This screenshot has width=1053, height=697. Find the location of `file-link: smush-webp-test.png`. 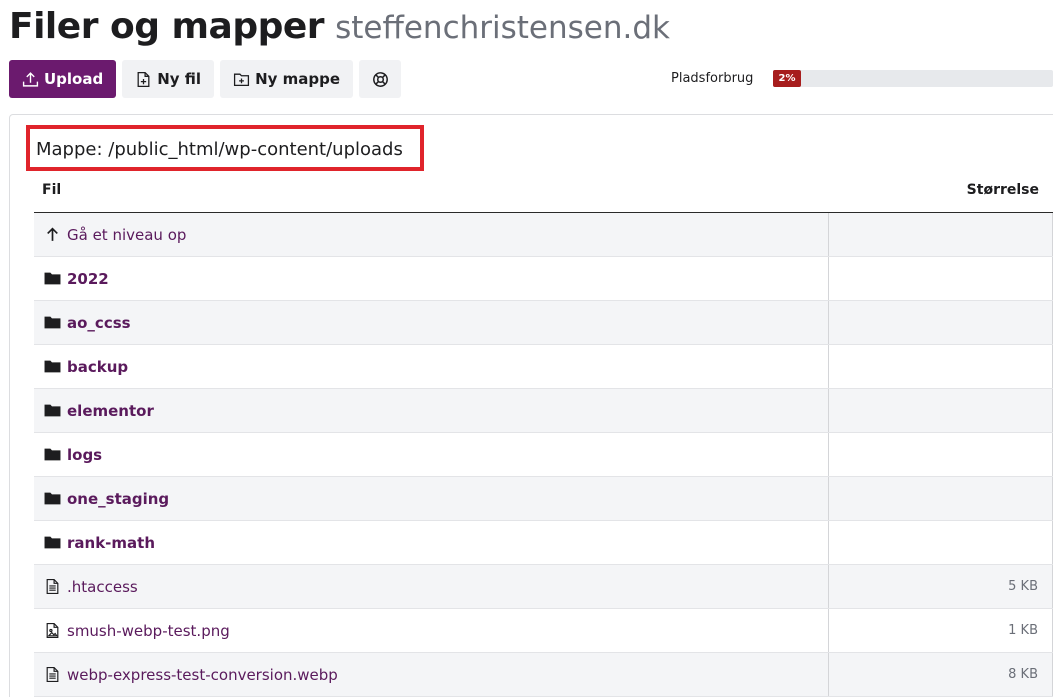

file-link: smush-webp-test.png is located at coordinates (148, 631).